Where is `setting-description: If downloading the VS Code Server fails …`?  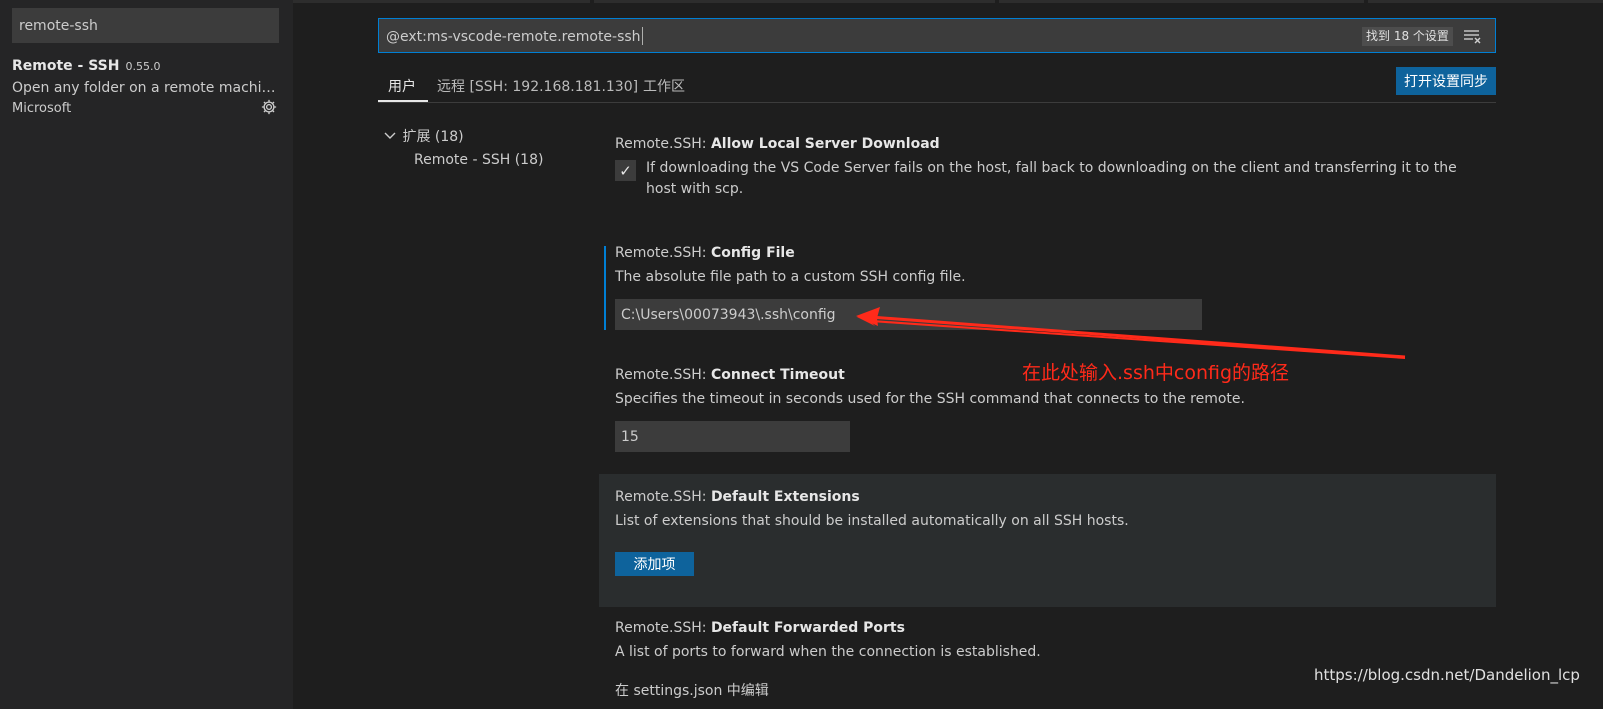 setting-description: If downloading the VS Code Server fails … is located at coordinates (1051, 178).